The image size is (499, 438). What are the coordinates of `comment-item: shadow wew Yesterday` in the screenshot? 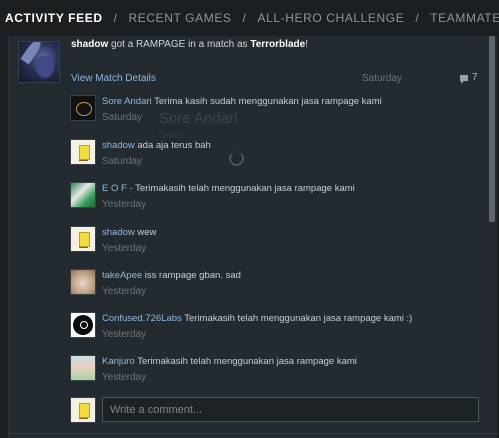 It's located at (280, 242).